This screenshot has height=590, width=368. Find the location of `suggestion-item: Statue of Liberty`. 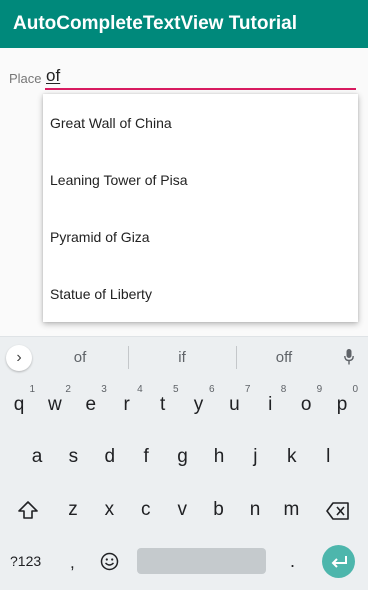

suggestion-item: Statue of Liberty is located at coordinates (200, 293).